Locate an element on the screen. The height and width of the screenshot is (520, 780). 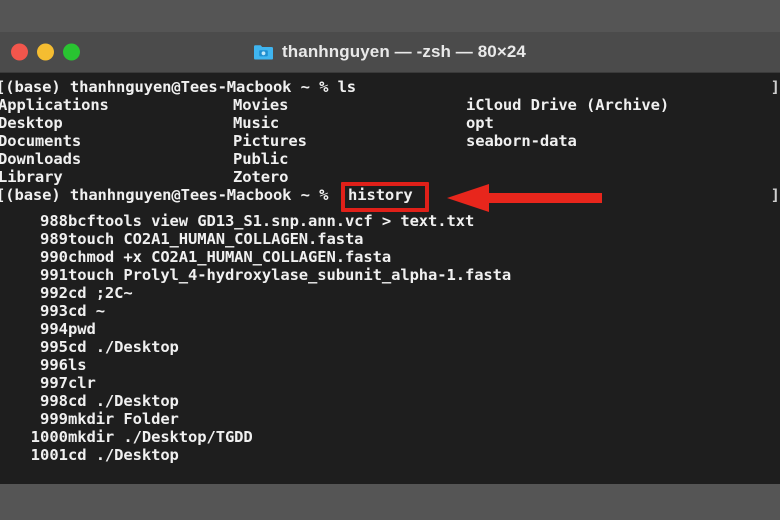
ls-item-opt: opt is located at coordinates (480, 123).